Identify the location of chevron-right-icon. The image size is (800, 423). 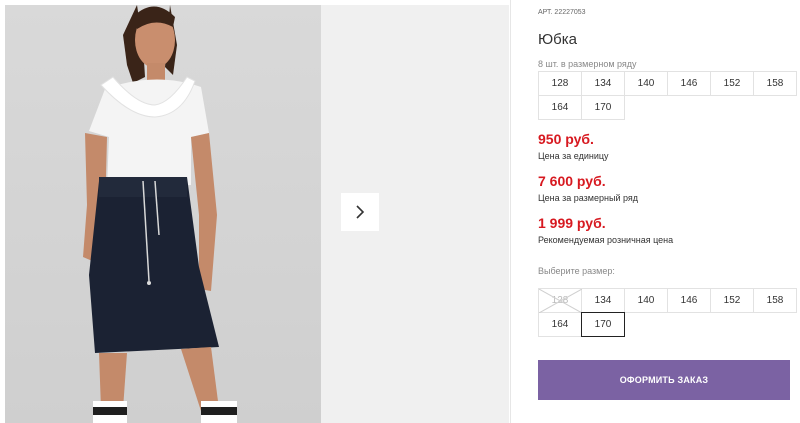
(360, 212).